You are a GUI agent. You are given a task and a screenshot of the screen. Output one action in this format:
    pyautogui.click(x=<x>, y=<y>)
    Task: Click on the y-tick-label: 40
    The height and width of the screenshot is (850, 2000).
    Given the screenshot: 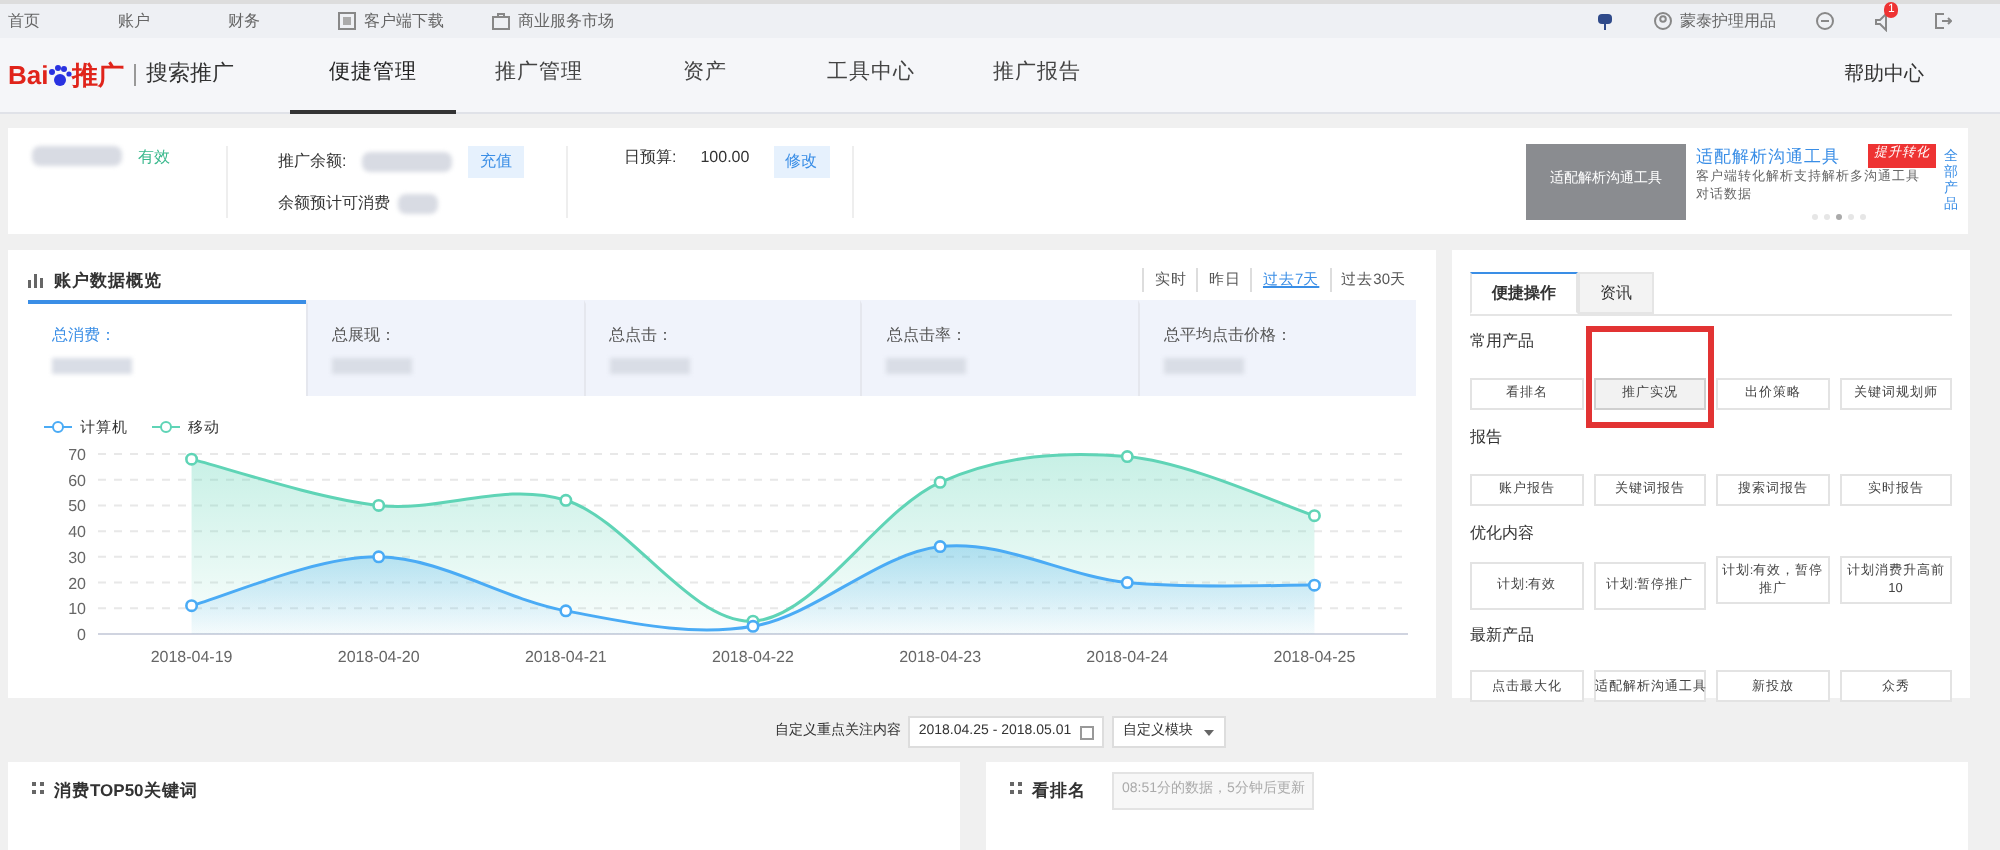 What is the action you would take?
    pyautogui.click(x=77, y=532)
    